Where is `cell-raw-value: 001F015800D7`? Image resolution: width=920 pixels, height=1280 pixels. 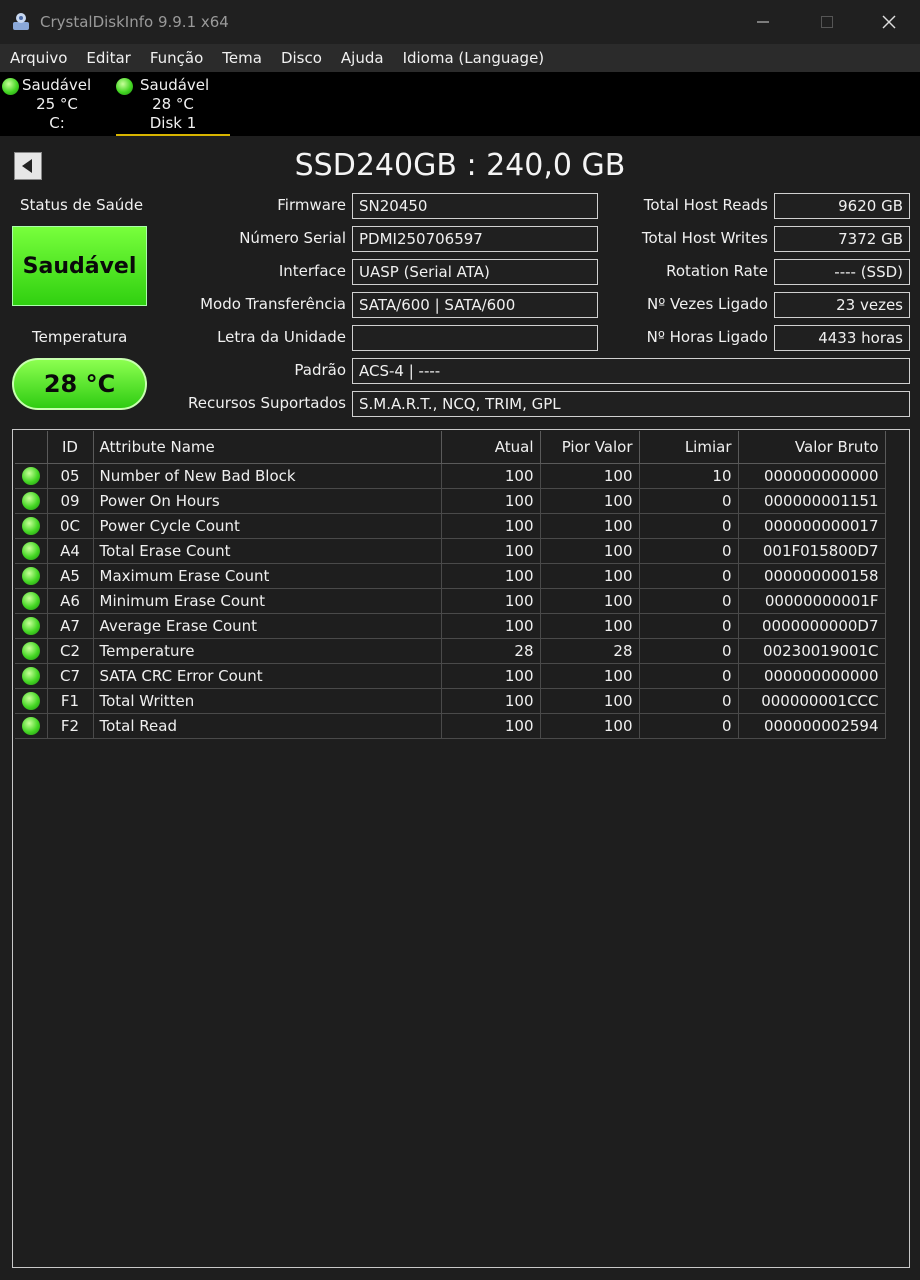
cell-raw-value: 001F015800D7 is located at coordinates (812, 551).